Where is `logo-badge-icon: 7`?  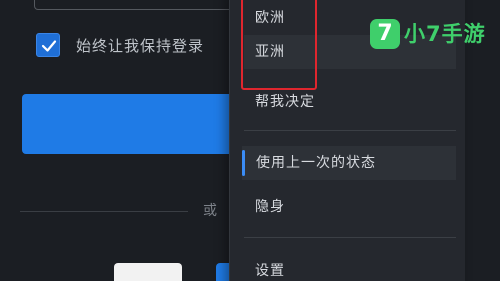 logo-badge-icon: 7 is located at coordinates (385, 34).